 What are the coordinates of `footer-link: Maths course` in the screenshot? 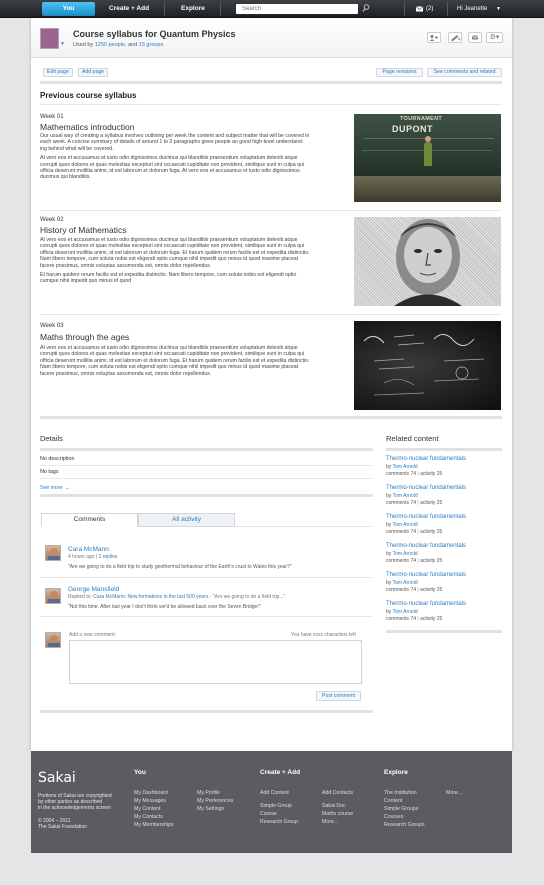 It's located at (337, 814).